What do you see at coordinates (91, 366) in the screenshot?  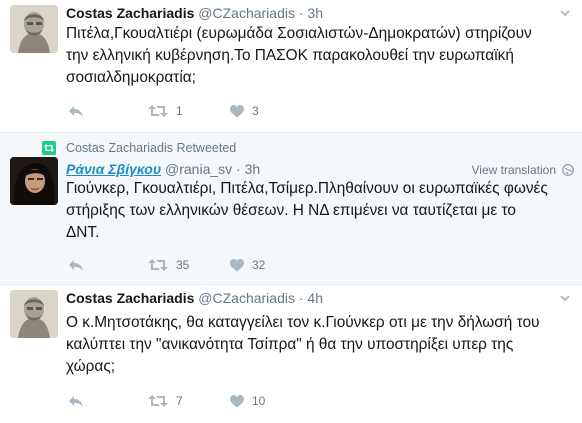 I see `tweet-text-line: χώρας;` at bounding box center [91, 366].